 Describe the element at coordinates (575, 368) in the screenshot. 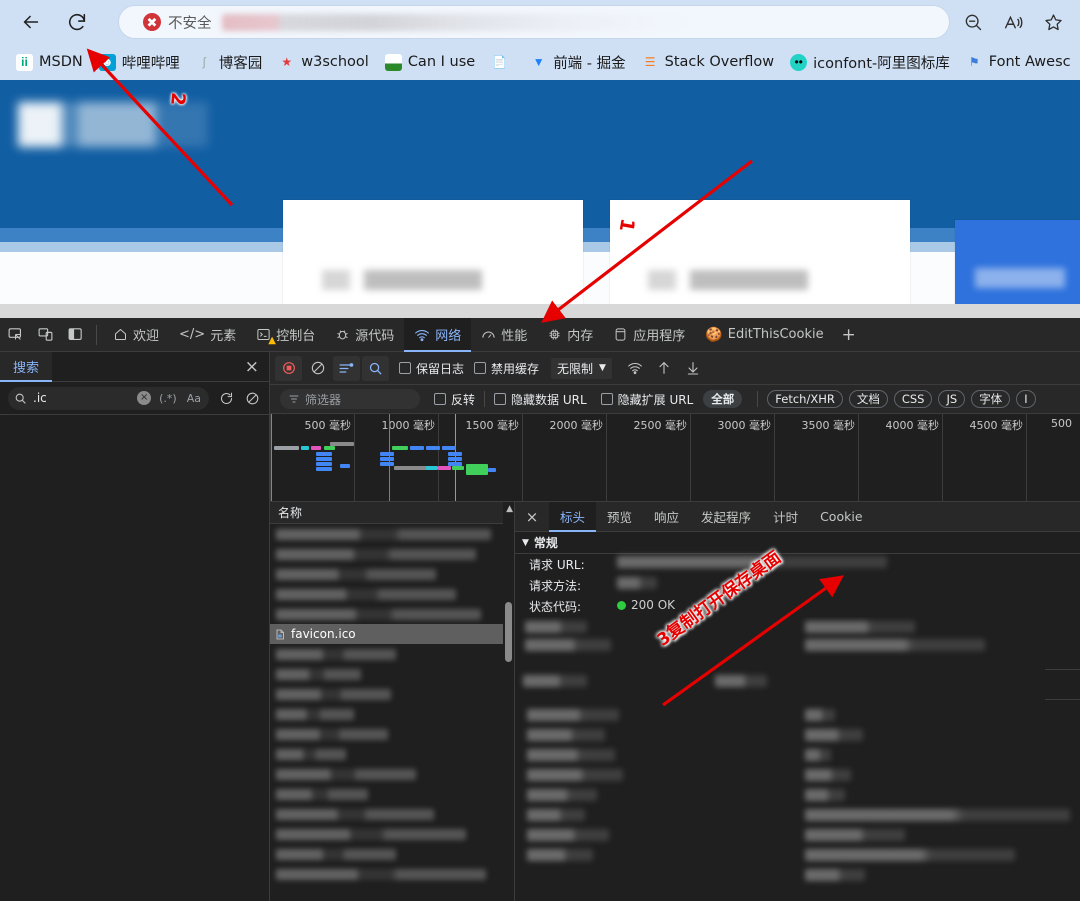

I see `throttle-value: 无限制` at that location.